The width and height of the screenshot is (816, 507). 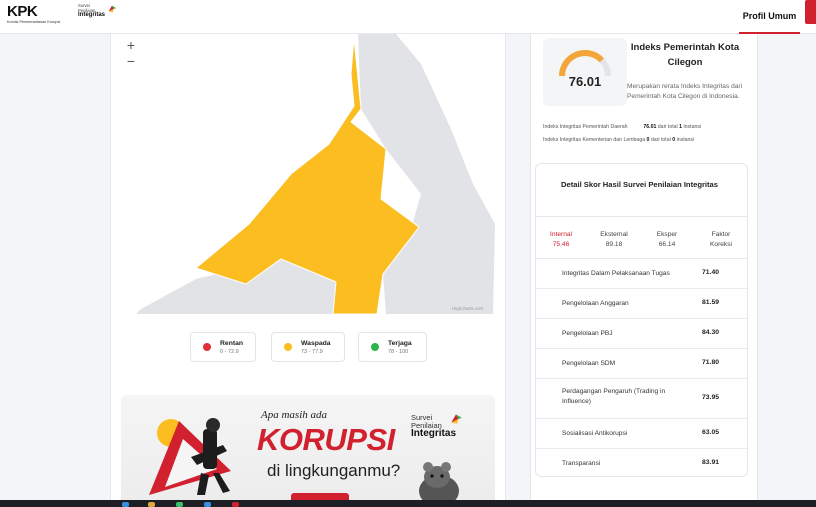 What do you see at coordinates (648, 140) in the screenshot?
I see `index-line-value: 0` at bounding box center [648, 140].